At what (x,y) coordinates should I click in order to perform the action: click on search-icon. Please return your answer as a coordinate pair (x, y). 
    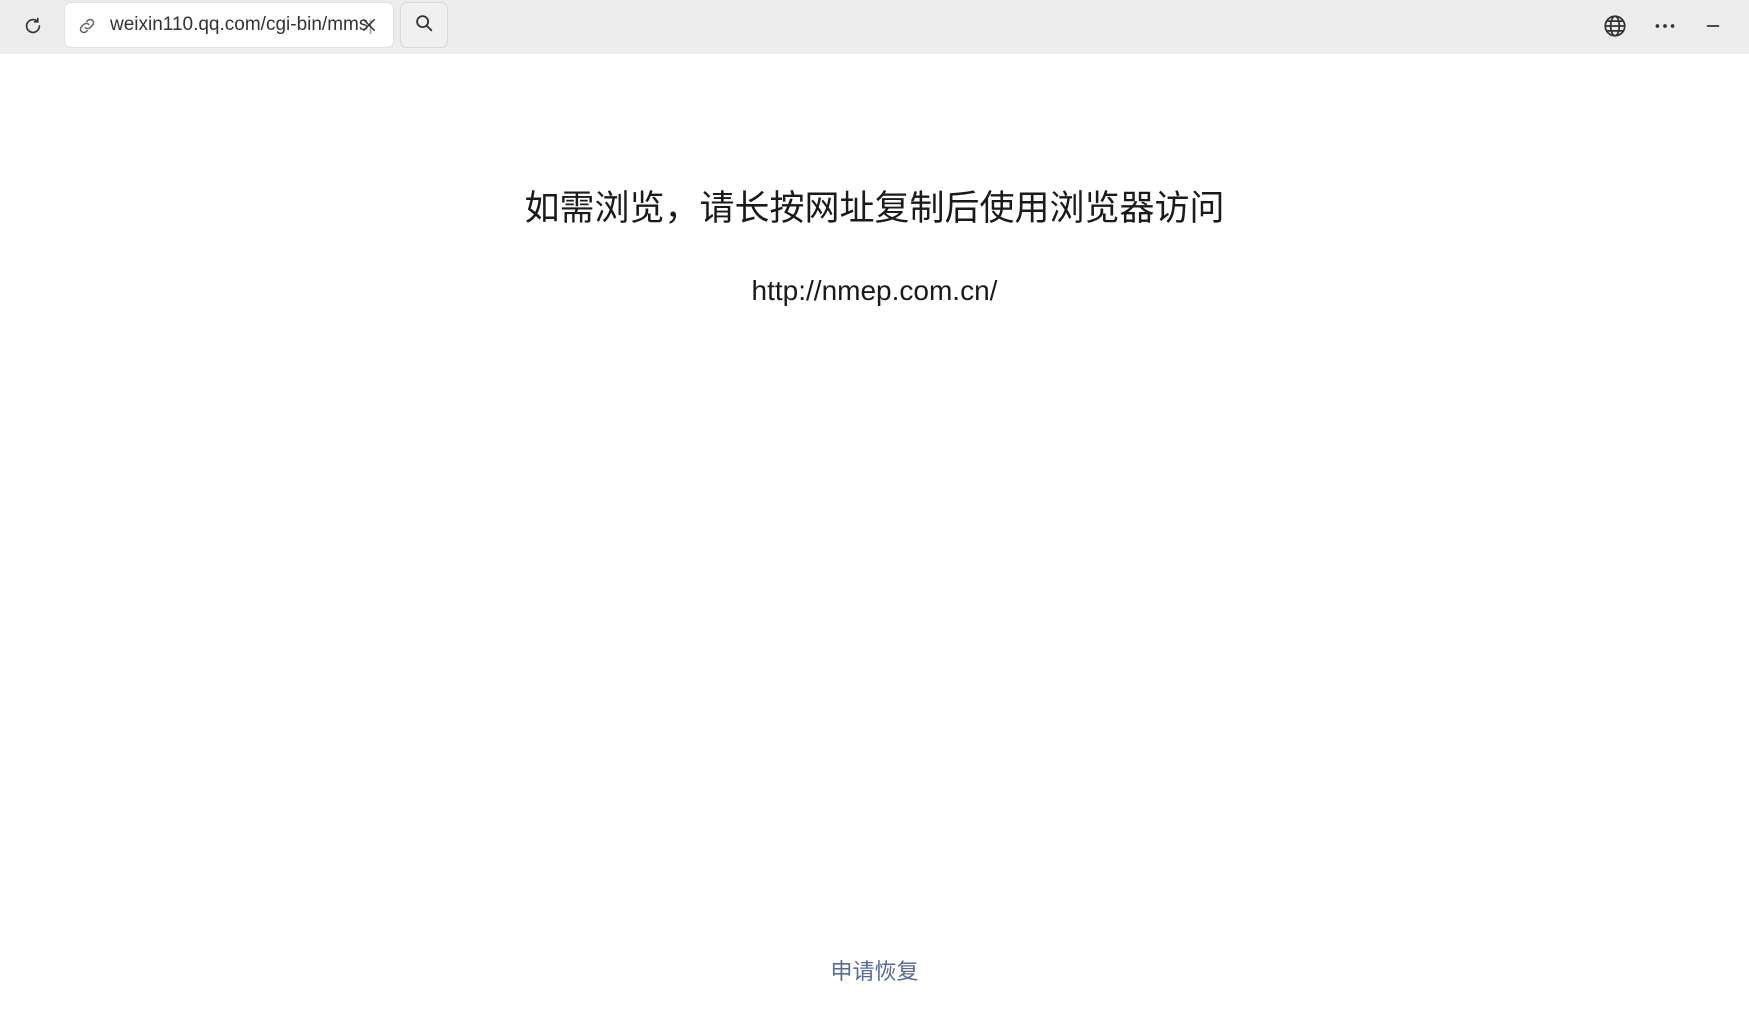
    Looking at the image, I should click on (424, 25).